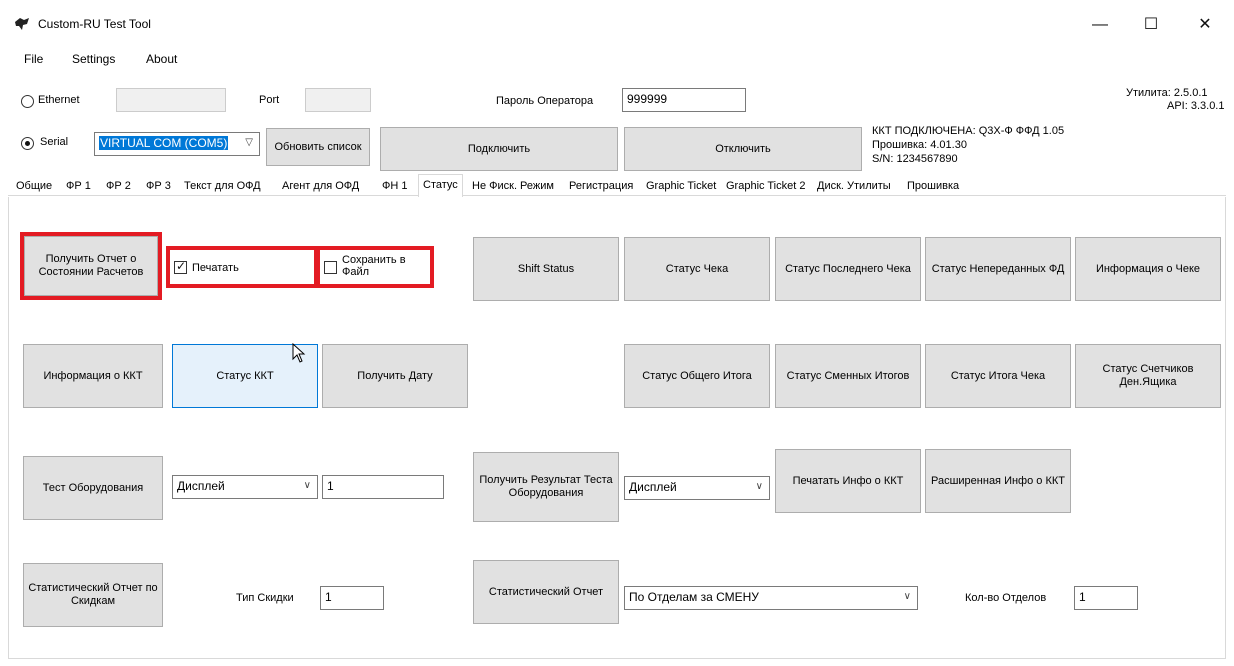  Describe the element at coordinates (59, 100) in the screenshot. I see `ethernet-label: Ethernet` at that location.